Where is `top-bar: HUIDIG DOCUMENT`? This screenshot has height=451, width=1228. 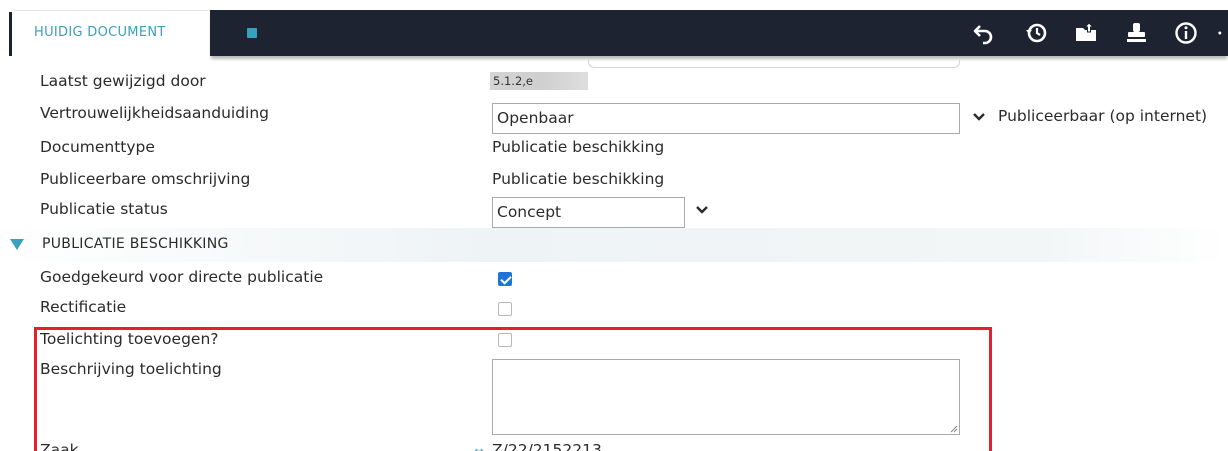 top-bar: HUIDIG DOCUMENT is located at coordinates (614, 31).